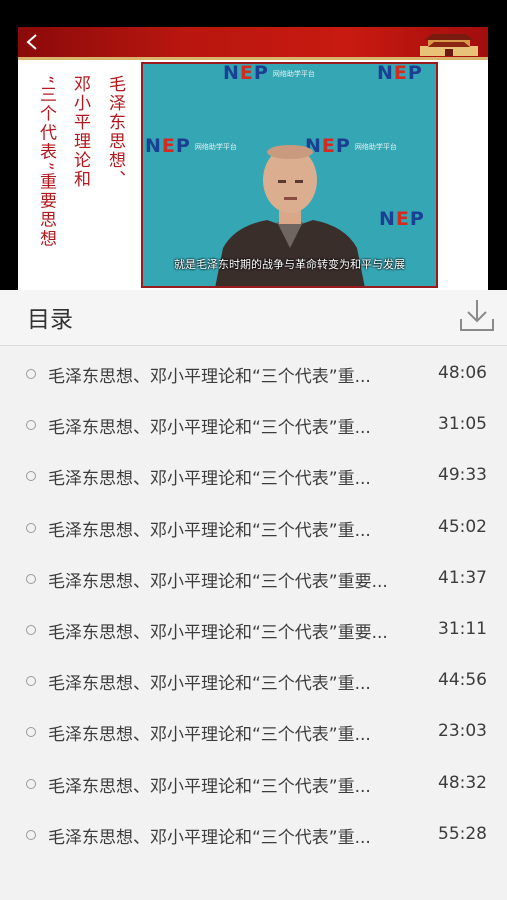  Describe the element at coordinates (115, 132) in the screenshot. I see `slide-title-line-1: 毛泽东思想、` at that location.